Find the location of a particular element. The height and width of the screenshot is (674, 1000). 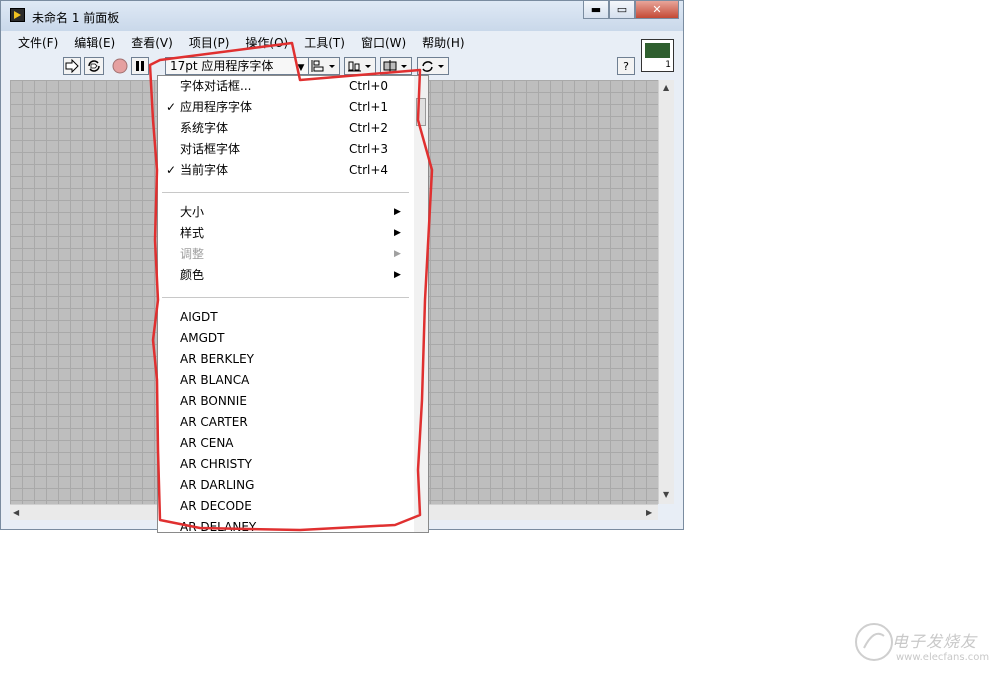

menu-item-shortcut: Ctrl+4 is located at coordinates (369, 170).